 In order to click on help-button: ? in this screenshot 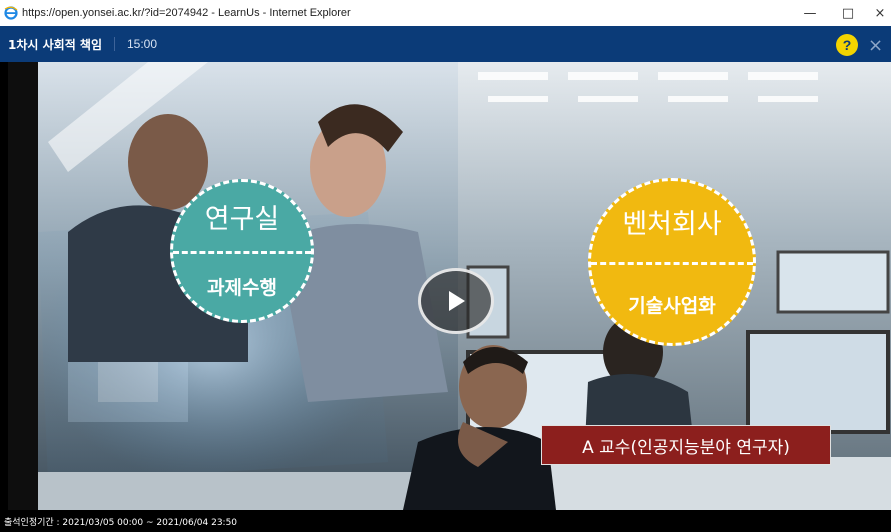, I will do `click(847, 45)`.